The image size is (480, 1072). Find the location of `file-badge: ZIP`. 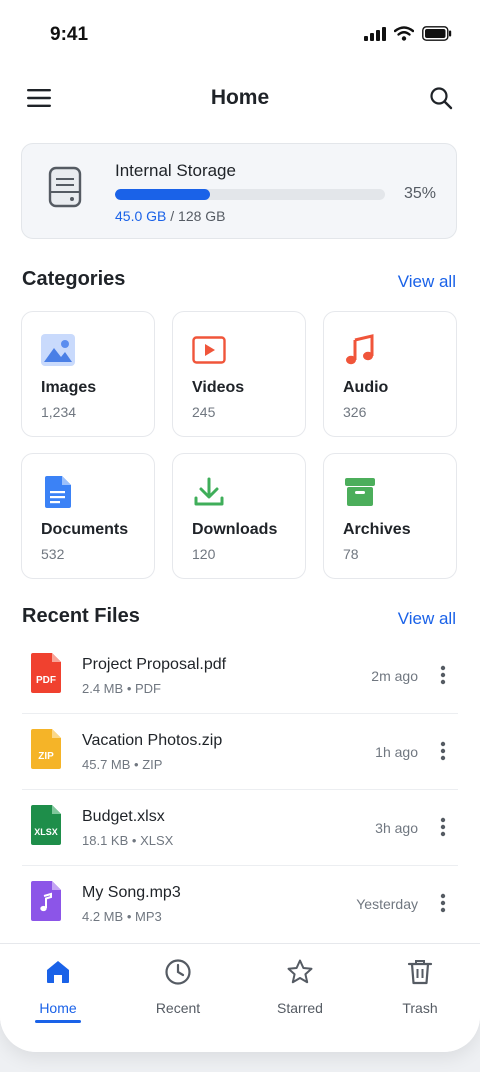

file-badge: ZIP is located at coordinates (46, 756).